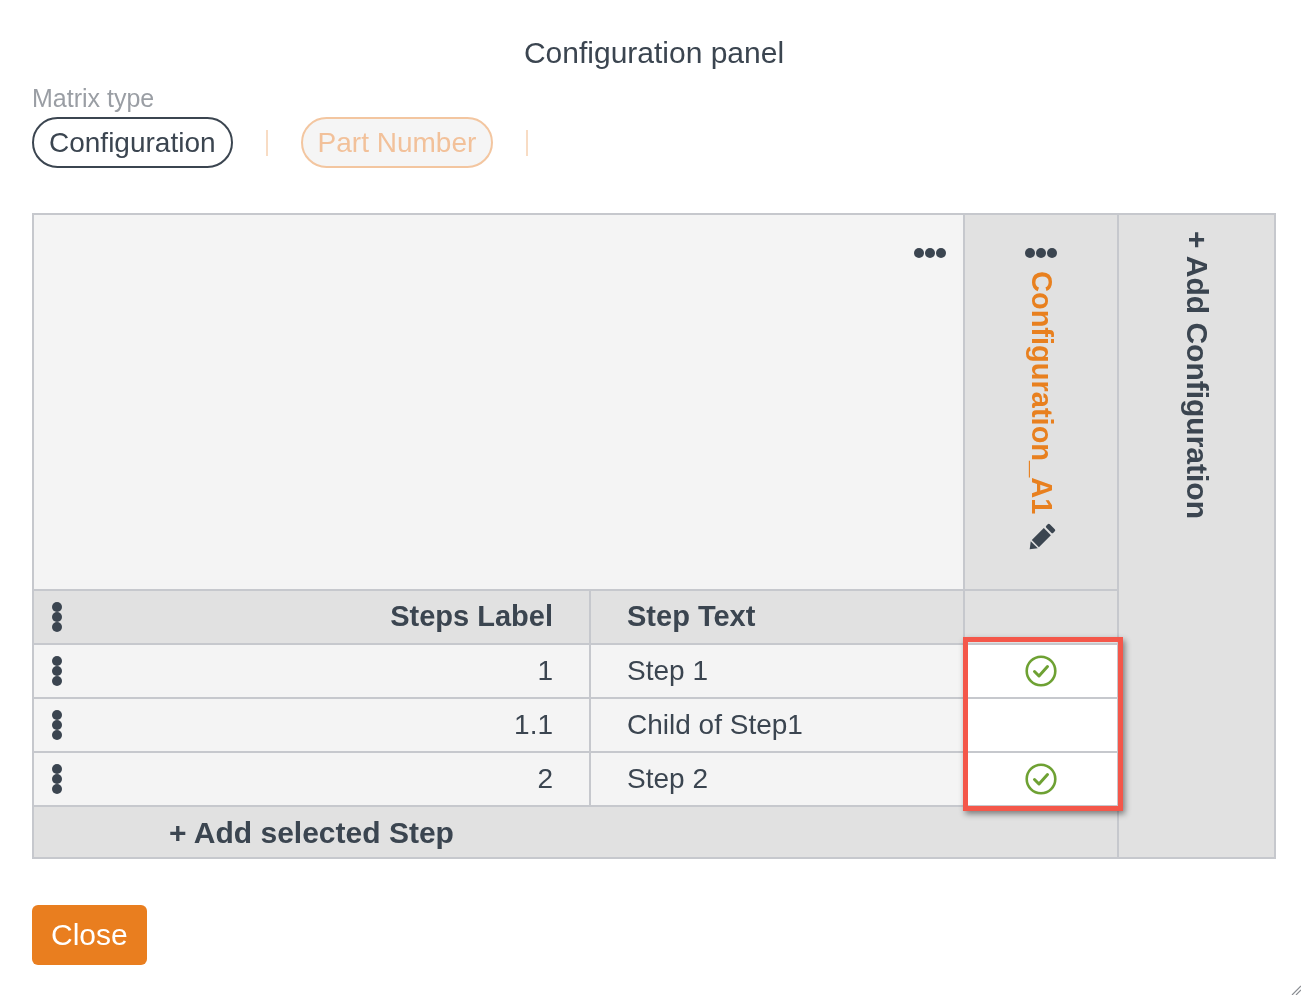 The width and height of the screenshot is (1302, 996). Describe the element at coordinates (777, 671) in the screenshot. I see `table-cell: Step 1` at that location.